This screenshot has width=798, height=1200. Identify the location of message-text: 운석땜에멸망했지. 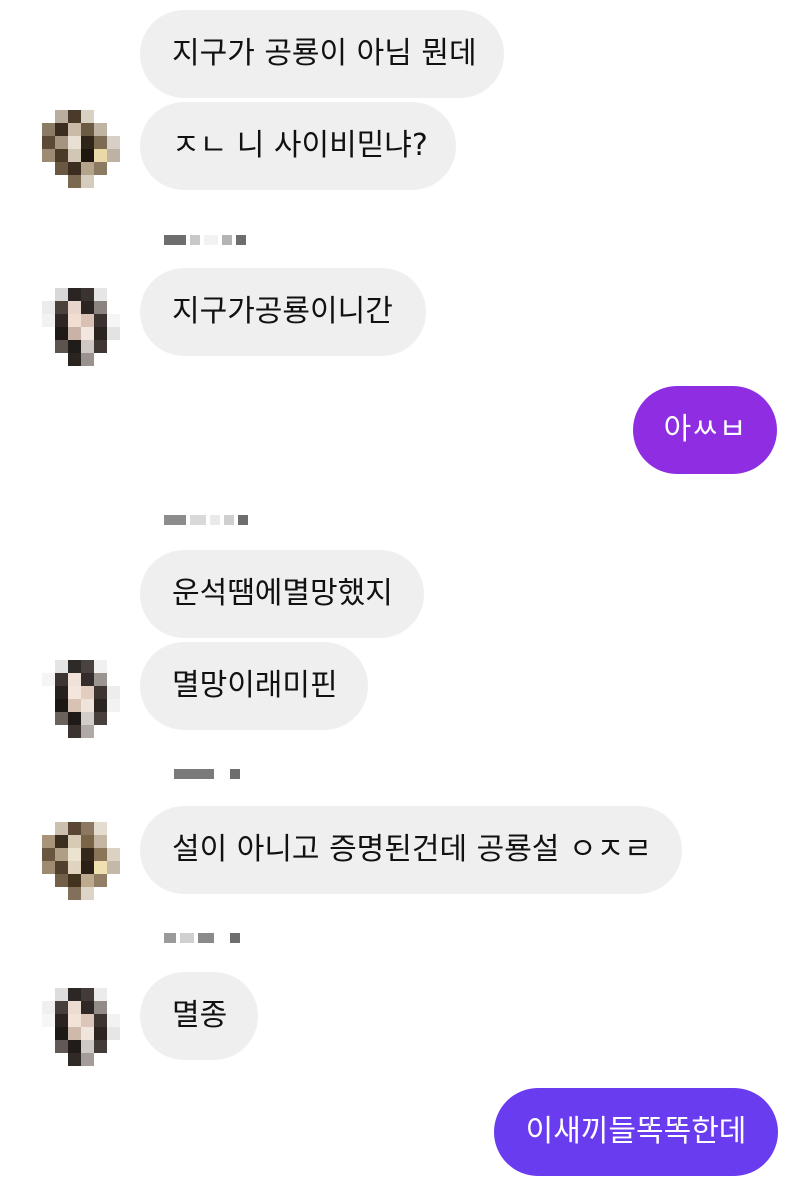
(282, 593).